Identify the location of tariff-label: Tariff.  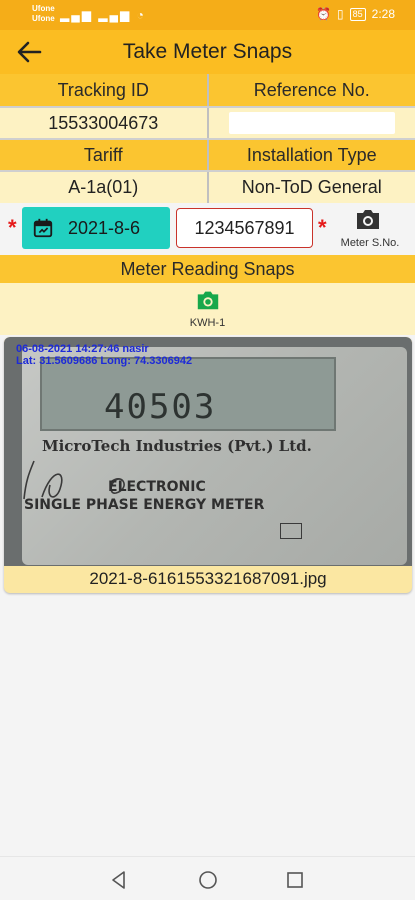
(103, 155).